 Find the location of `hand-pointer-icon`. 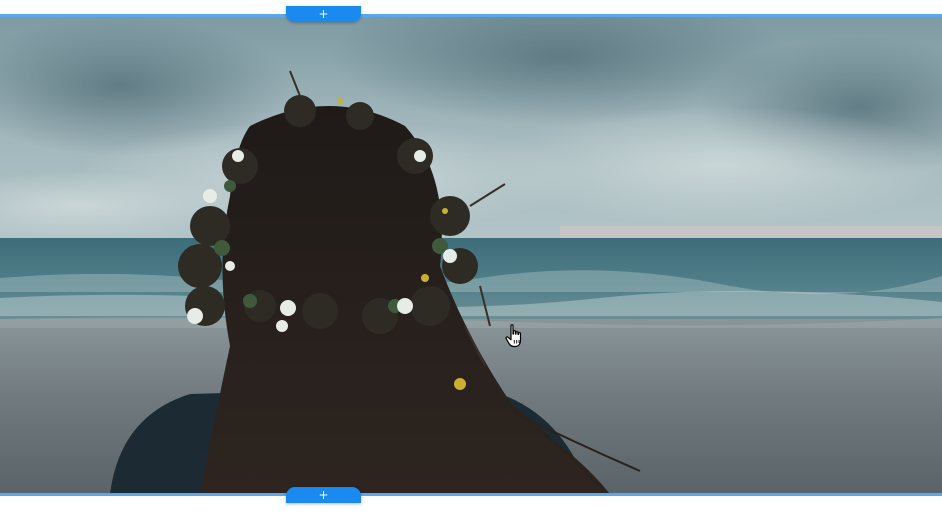

hand-pointer-icon is located at coordinates (515, 336).